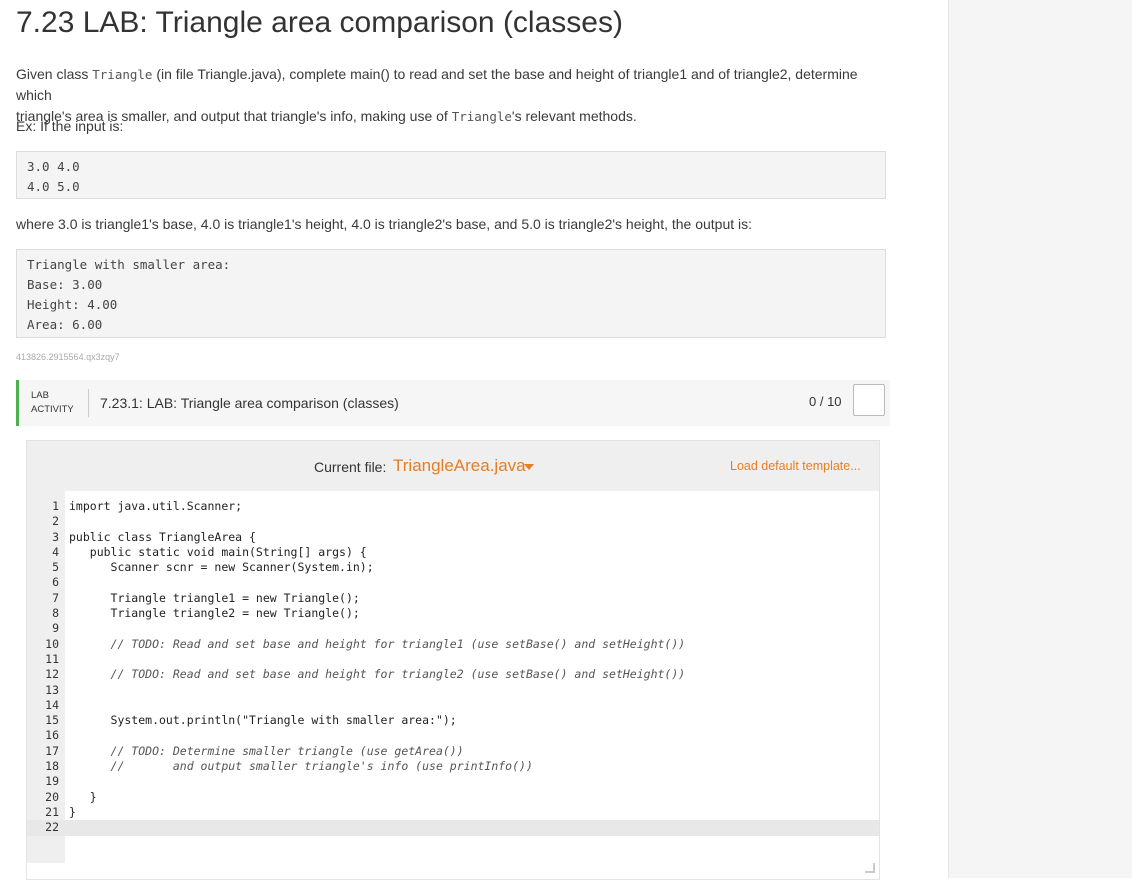 This screenshot has width=1132, height=880. What do you see at coordinates (453, 735) in the screenshot?
I see `code-line: 16` at bounding box center [453, 735].